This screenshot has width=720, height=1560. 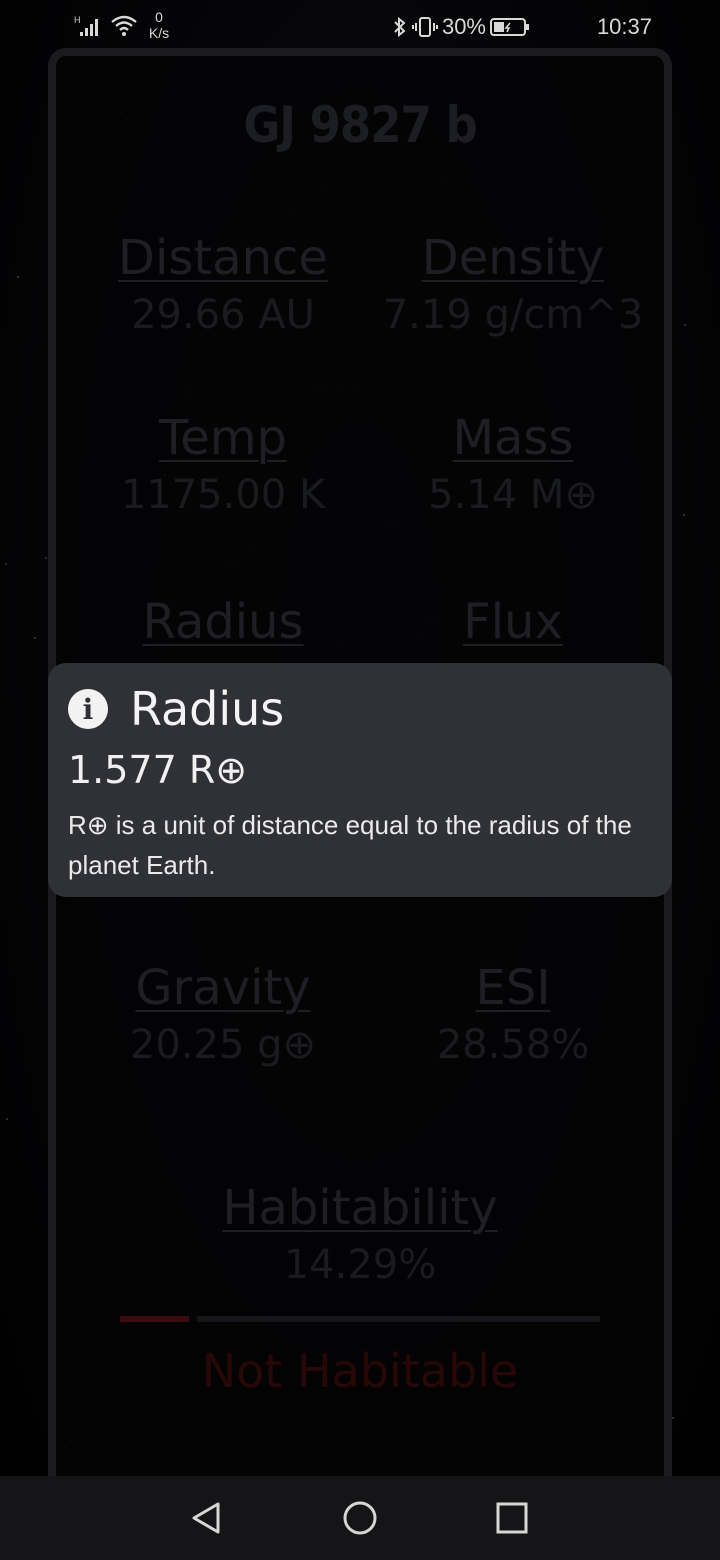 What do you see at coordinates (512, 1518) in the screenshot?
I see `recents-icon` at bounding box center [512, 1518].